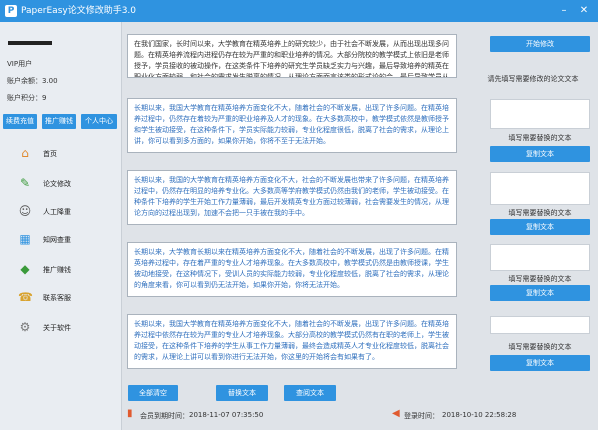 Image resolution: width=598 pixels, height=430 pixels. Describe the element at coordinates (57, 328) in the screenshot. I see `nav-label: 关于软件` at that location.